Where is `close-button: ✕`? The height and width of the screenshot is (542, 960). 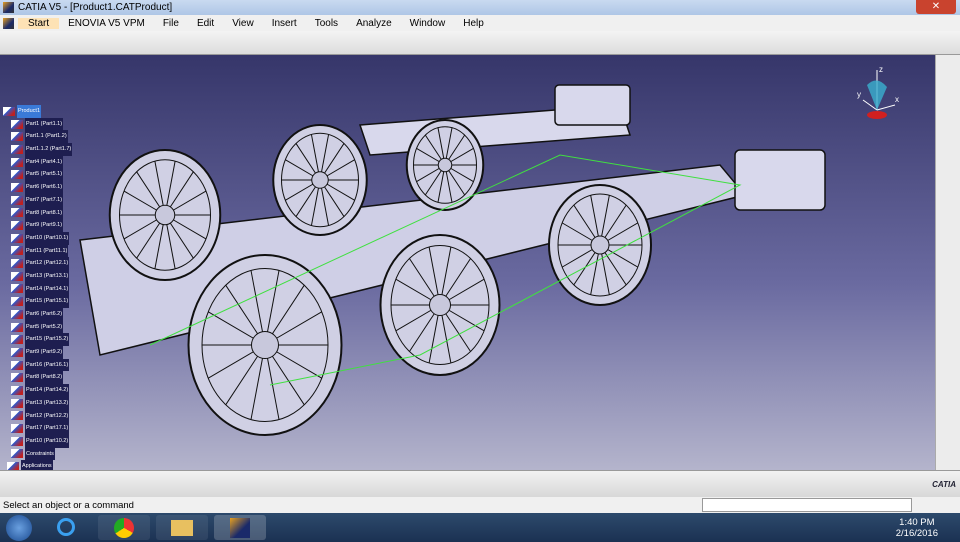
close-button: ✕ is located at coordinates (936, 7).